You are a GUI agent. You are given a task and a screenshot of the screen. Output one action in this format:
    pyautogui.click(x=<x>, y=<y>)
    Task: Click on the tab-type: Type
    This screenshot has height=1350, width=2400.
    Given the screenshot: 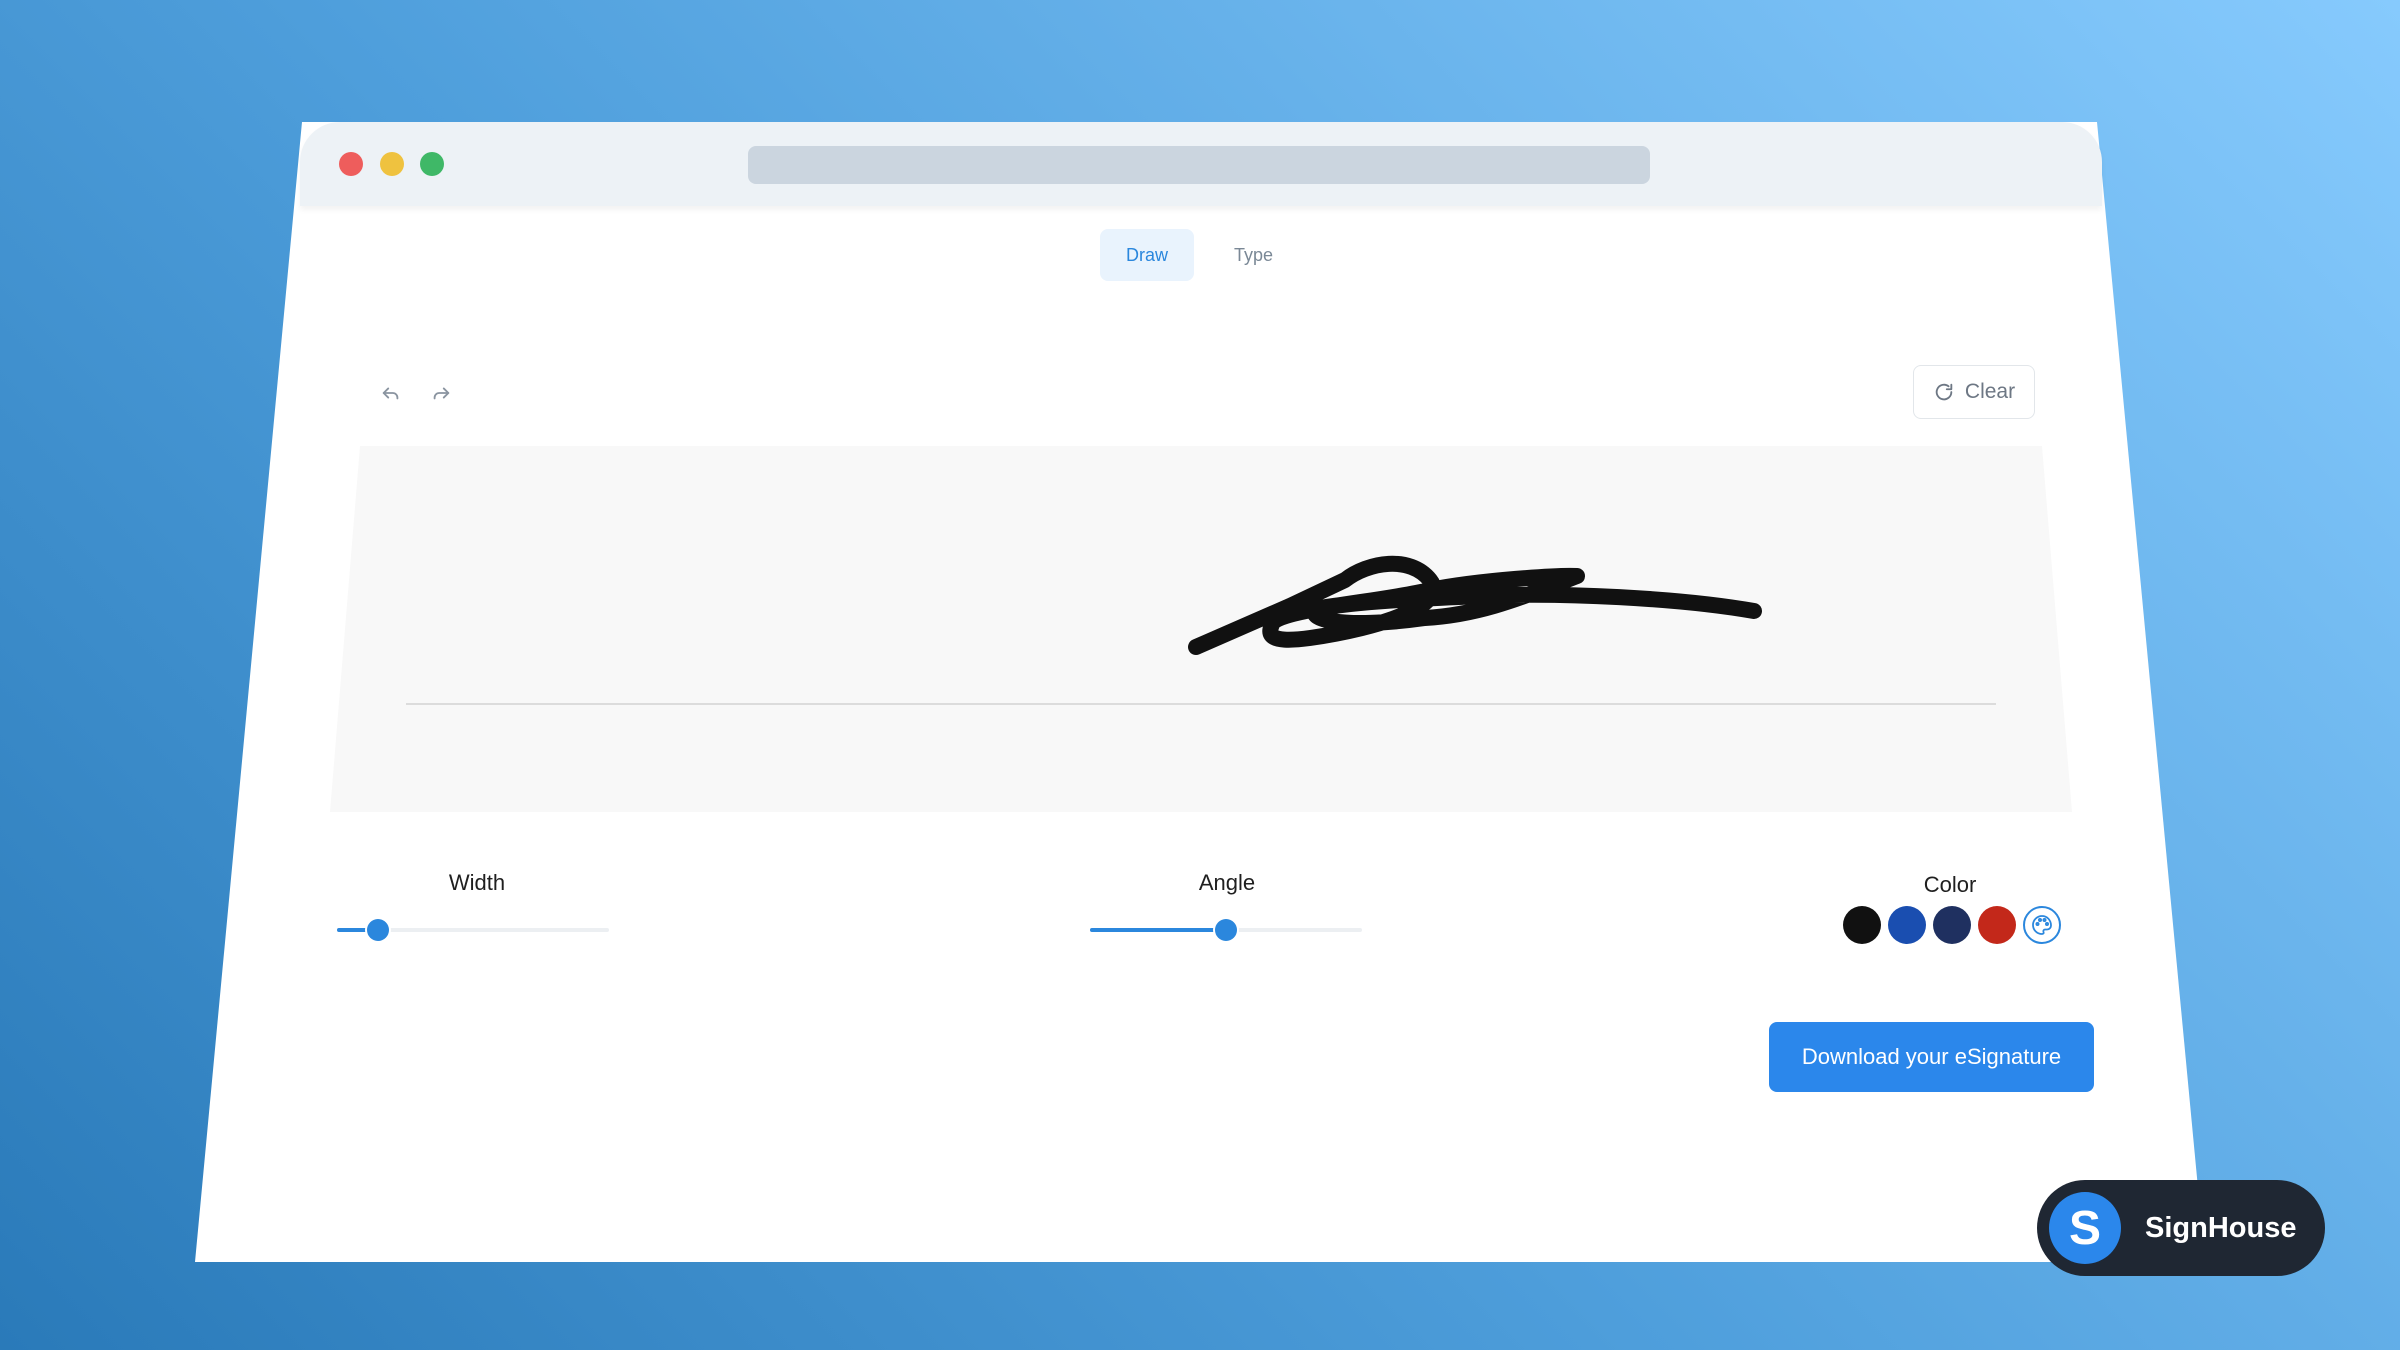 What is the action you would take?
    pyautogui.click(x=1253, y=255)
    